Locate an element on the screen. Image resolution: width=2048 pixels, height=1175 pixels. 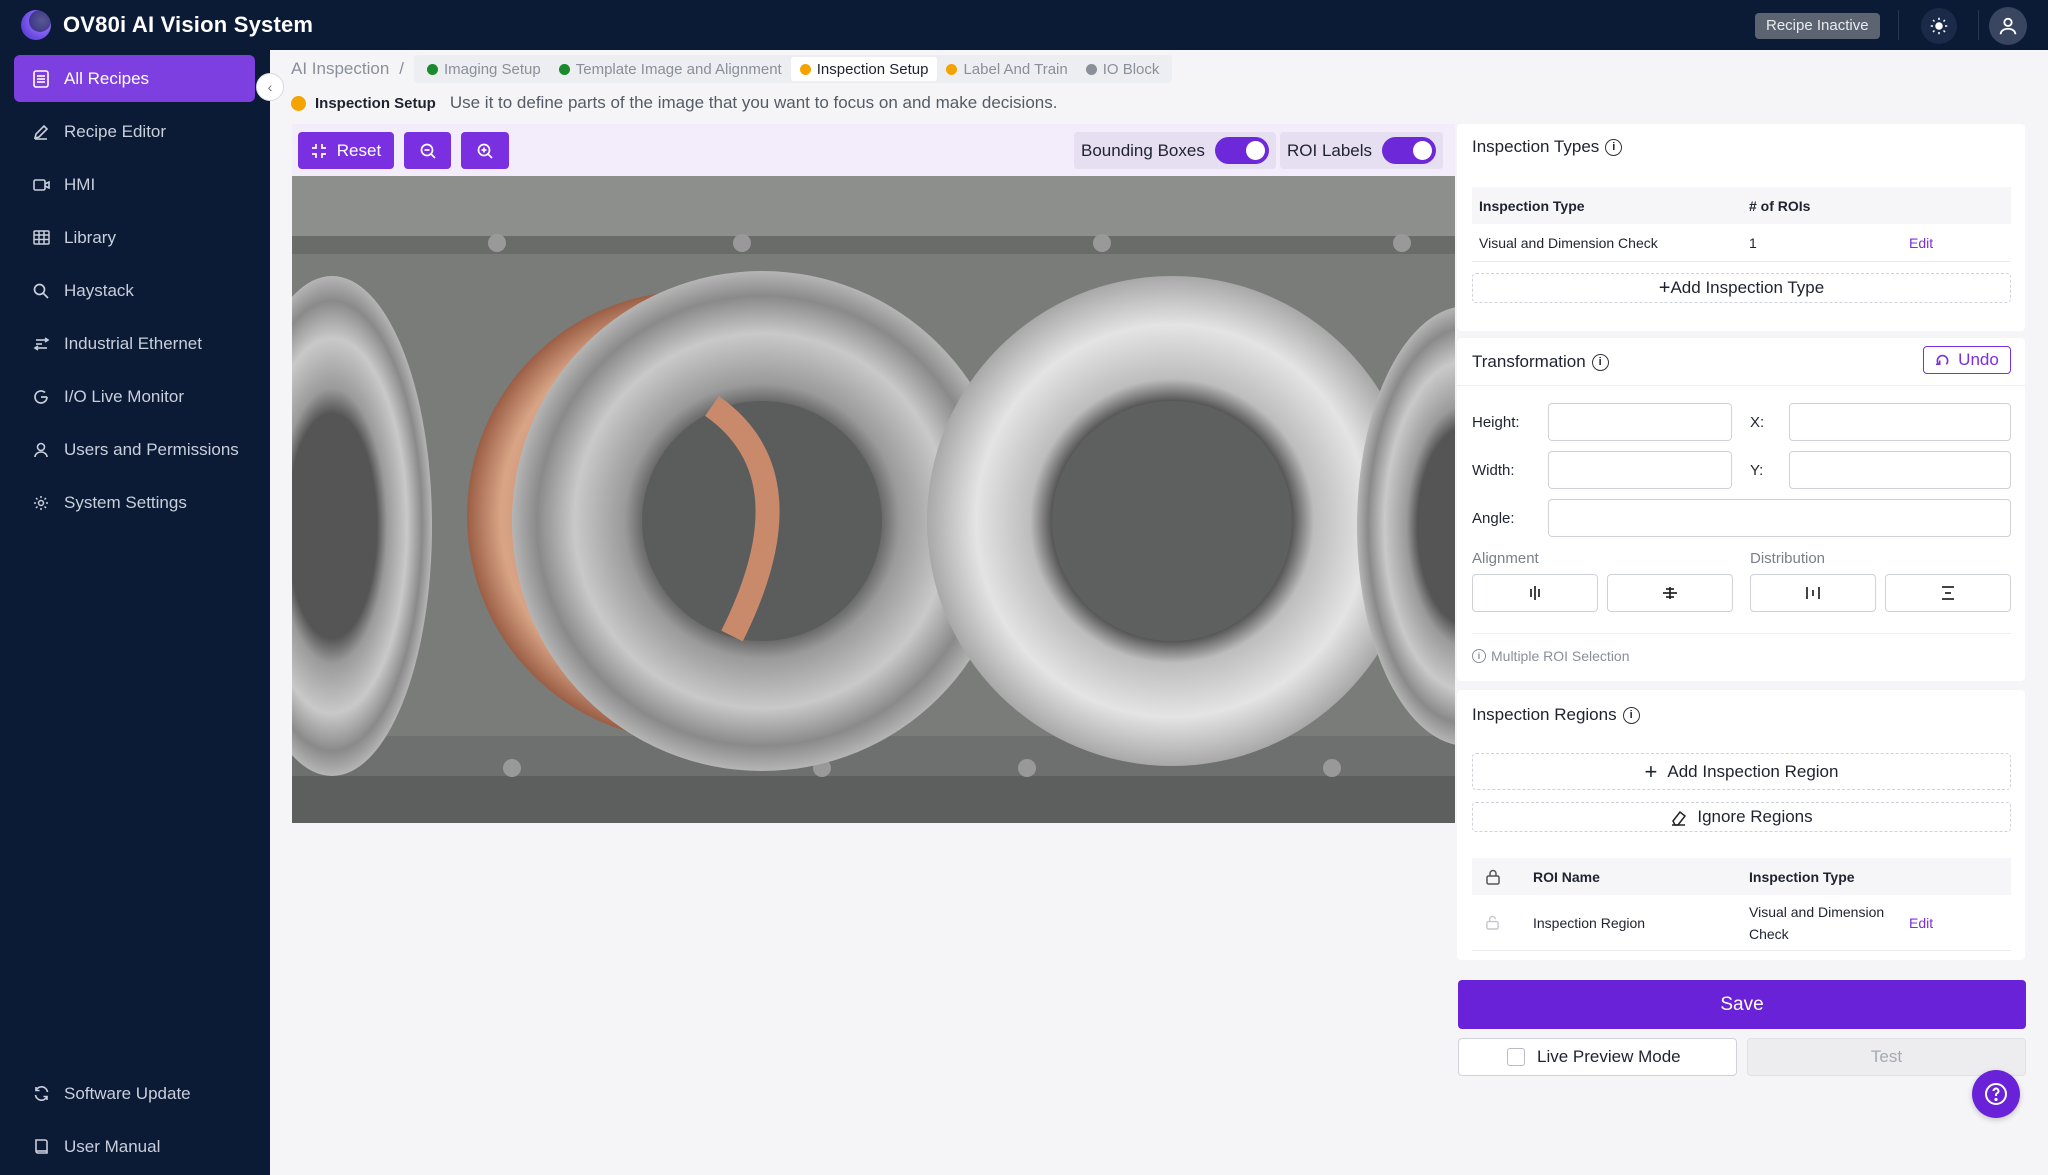
sidebar-item-hmi: HMI is located at coordinates (134, 184).